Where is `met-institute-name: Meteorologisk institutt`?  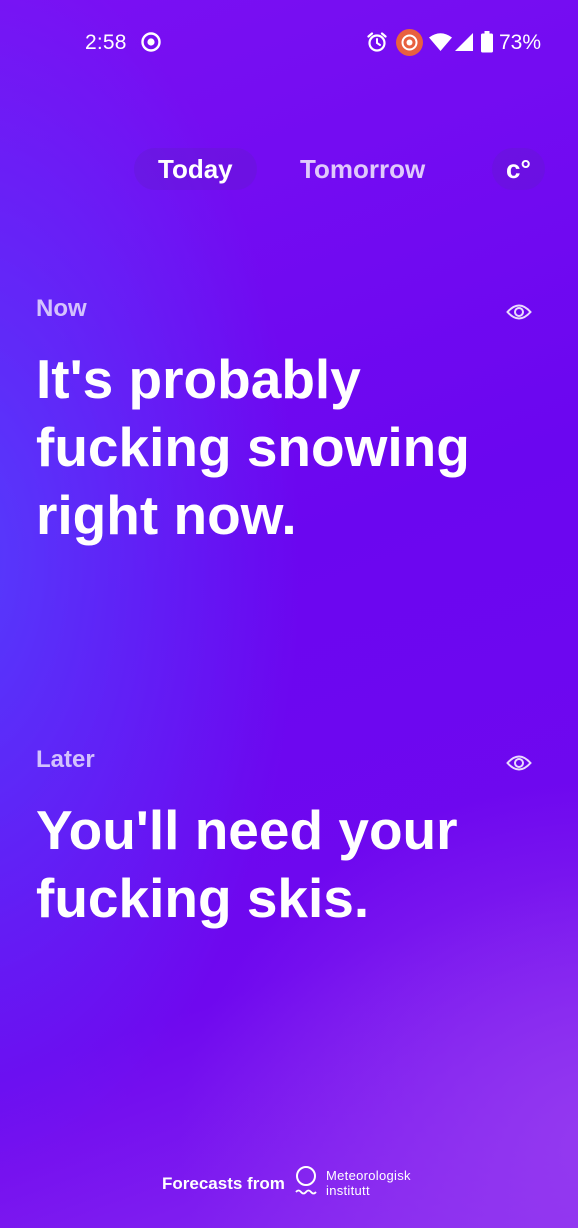 met-institute-name: Meteorologisk institutt is located at coordinates (368, 1183).